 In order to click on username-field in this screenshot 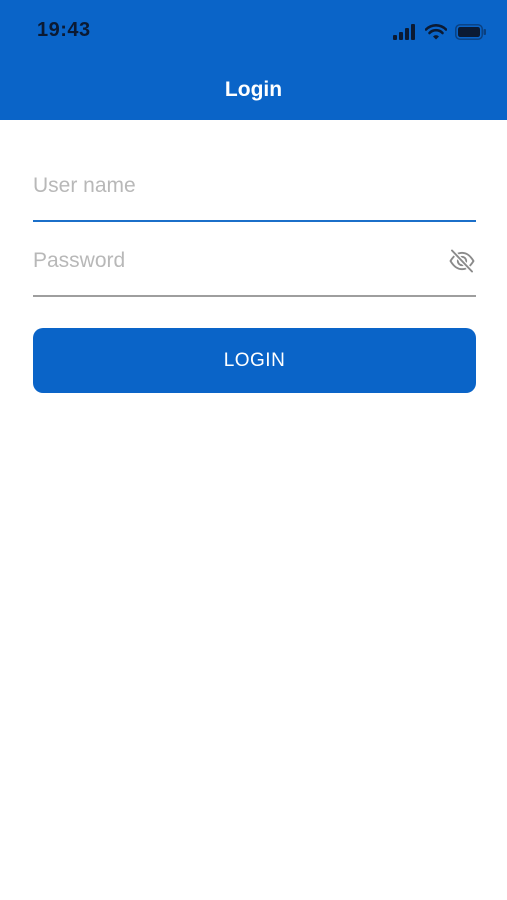, I will do `click(254, 193)`.